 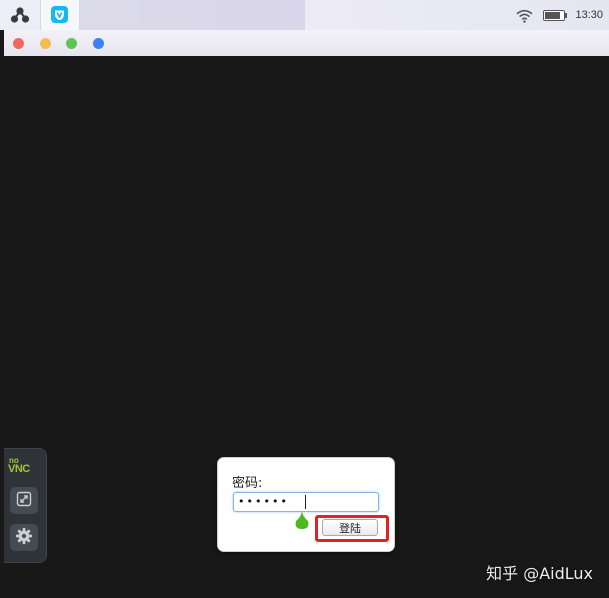 What do you see at coordinates (306, 43) in the screenshot?
I see `window-title-bar` at bounding box center [306, 43].